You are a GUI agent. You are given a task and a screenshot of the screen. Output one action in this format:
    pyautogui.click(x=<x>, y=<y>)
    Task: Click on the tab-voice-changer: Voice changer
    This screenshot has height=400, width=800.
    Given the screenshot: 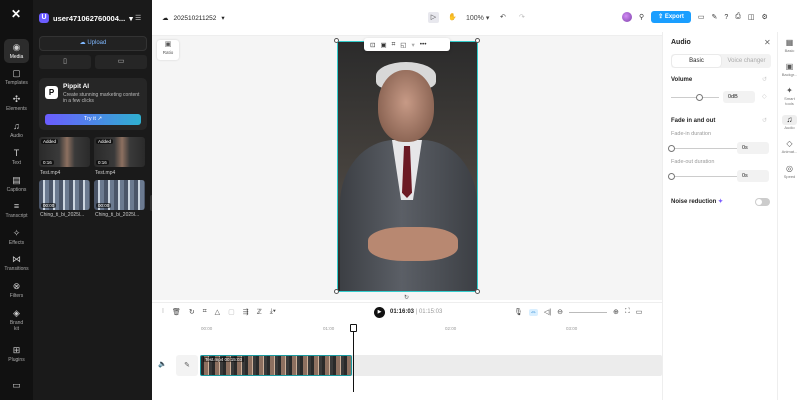 What is the action you would take?
    pyautogui.click(x=746, y=61)
    